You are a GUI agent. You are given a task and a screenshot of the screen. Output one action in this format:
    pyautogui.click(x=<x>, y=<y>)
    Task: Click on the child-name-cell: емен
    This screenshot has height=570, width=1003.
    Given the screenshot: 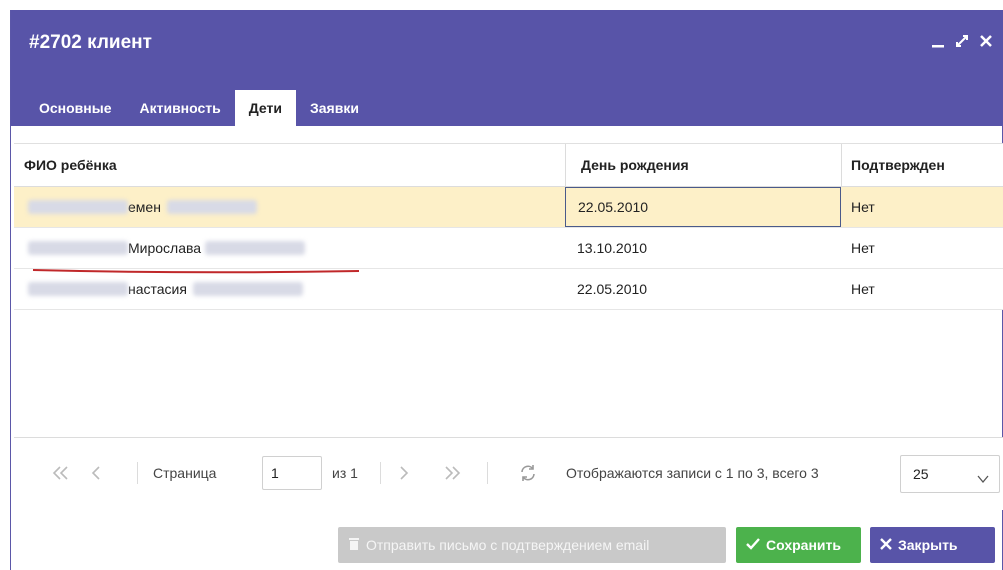 What is the action you would take?
    pyautogui.click(x=293, y=207)
    